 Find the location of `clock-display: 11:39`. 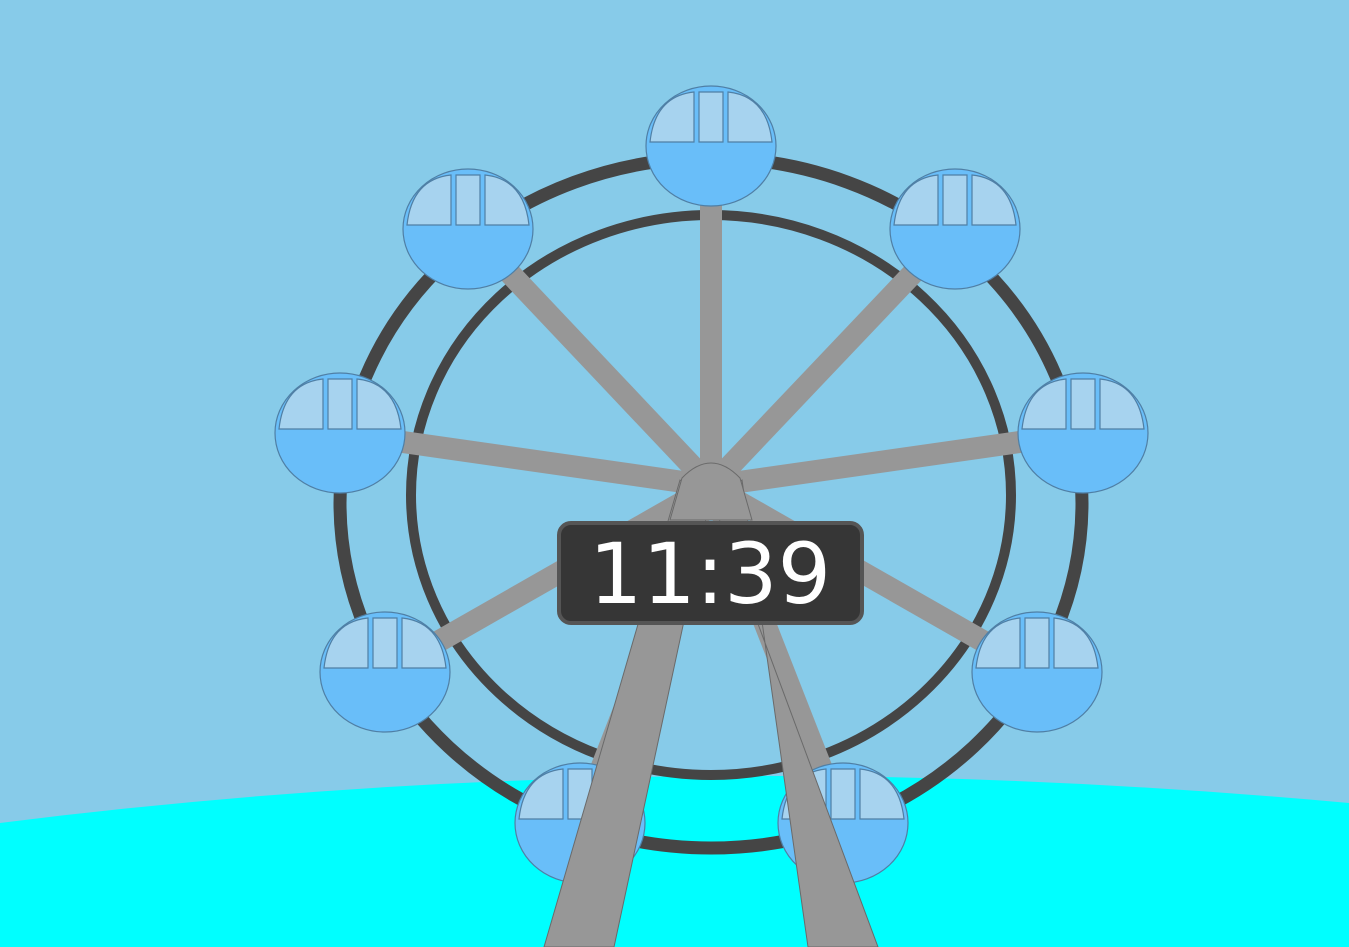

clock-display: 11:39 is located at coordinates (710, 573).